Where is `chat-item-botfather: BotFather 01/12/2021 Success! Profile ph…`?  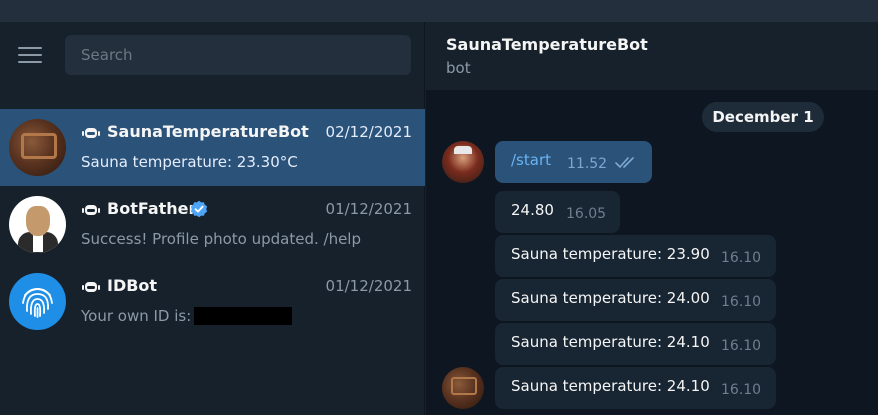
chat-item-botfather: BotFather 01/12/2021 Success! Profile ph… is located at coordinates (212, 224).